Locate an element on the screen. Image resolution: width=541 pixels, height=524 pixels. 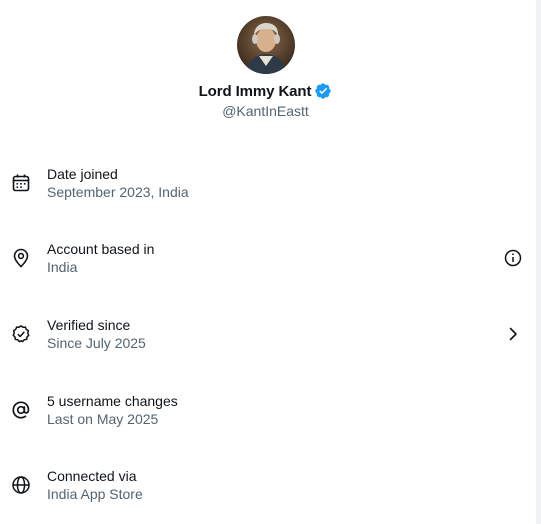
username-changes-value: Last on May 2025 is located at coordinates (103, 419).